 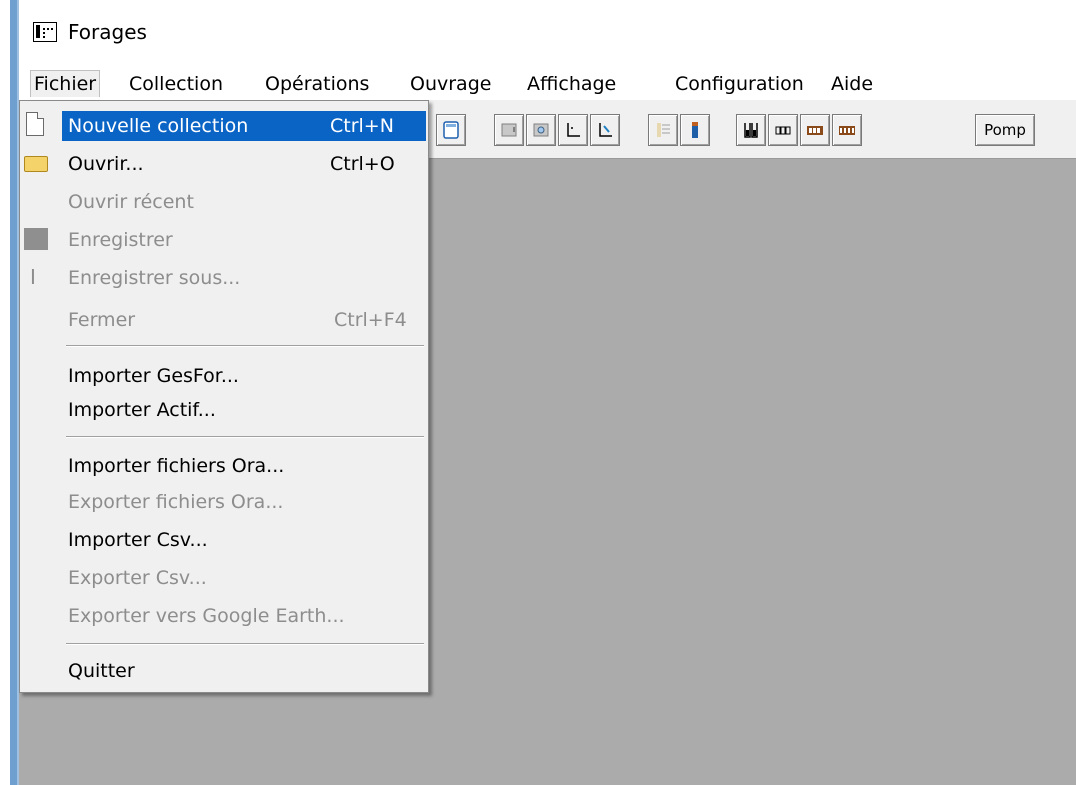 I want to click on toolbar-form-button, so click(x=451, y=130).